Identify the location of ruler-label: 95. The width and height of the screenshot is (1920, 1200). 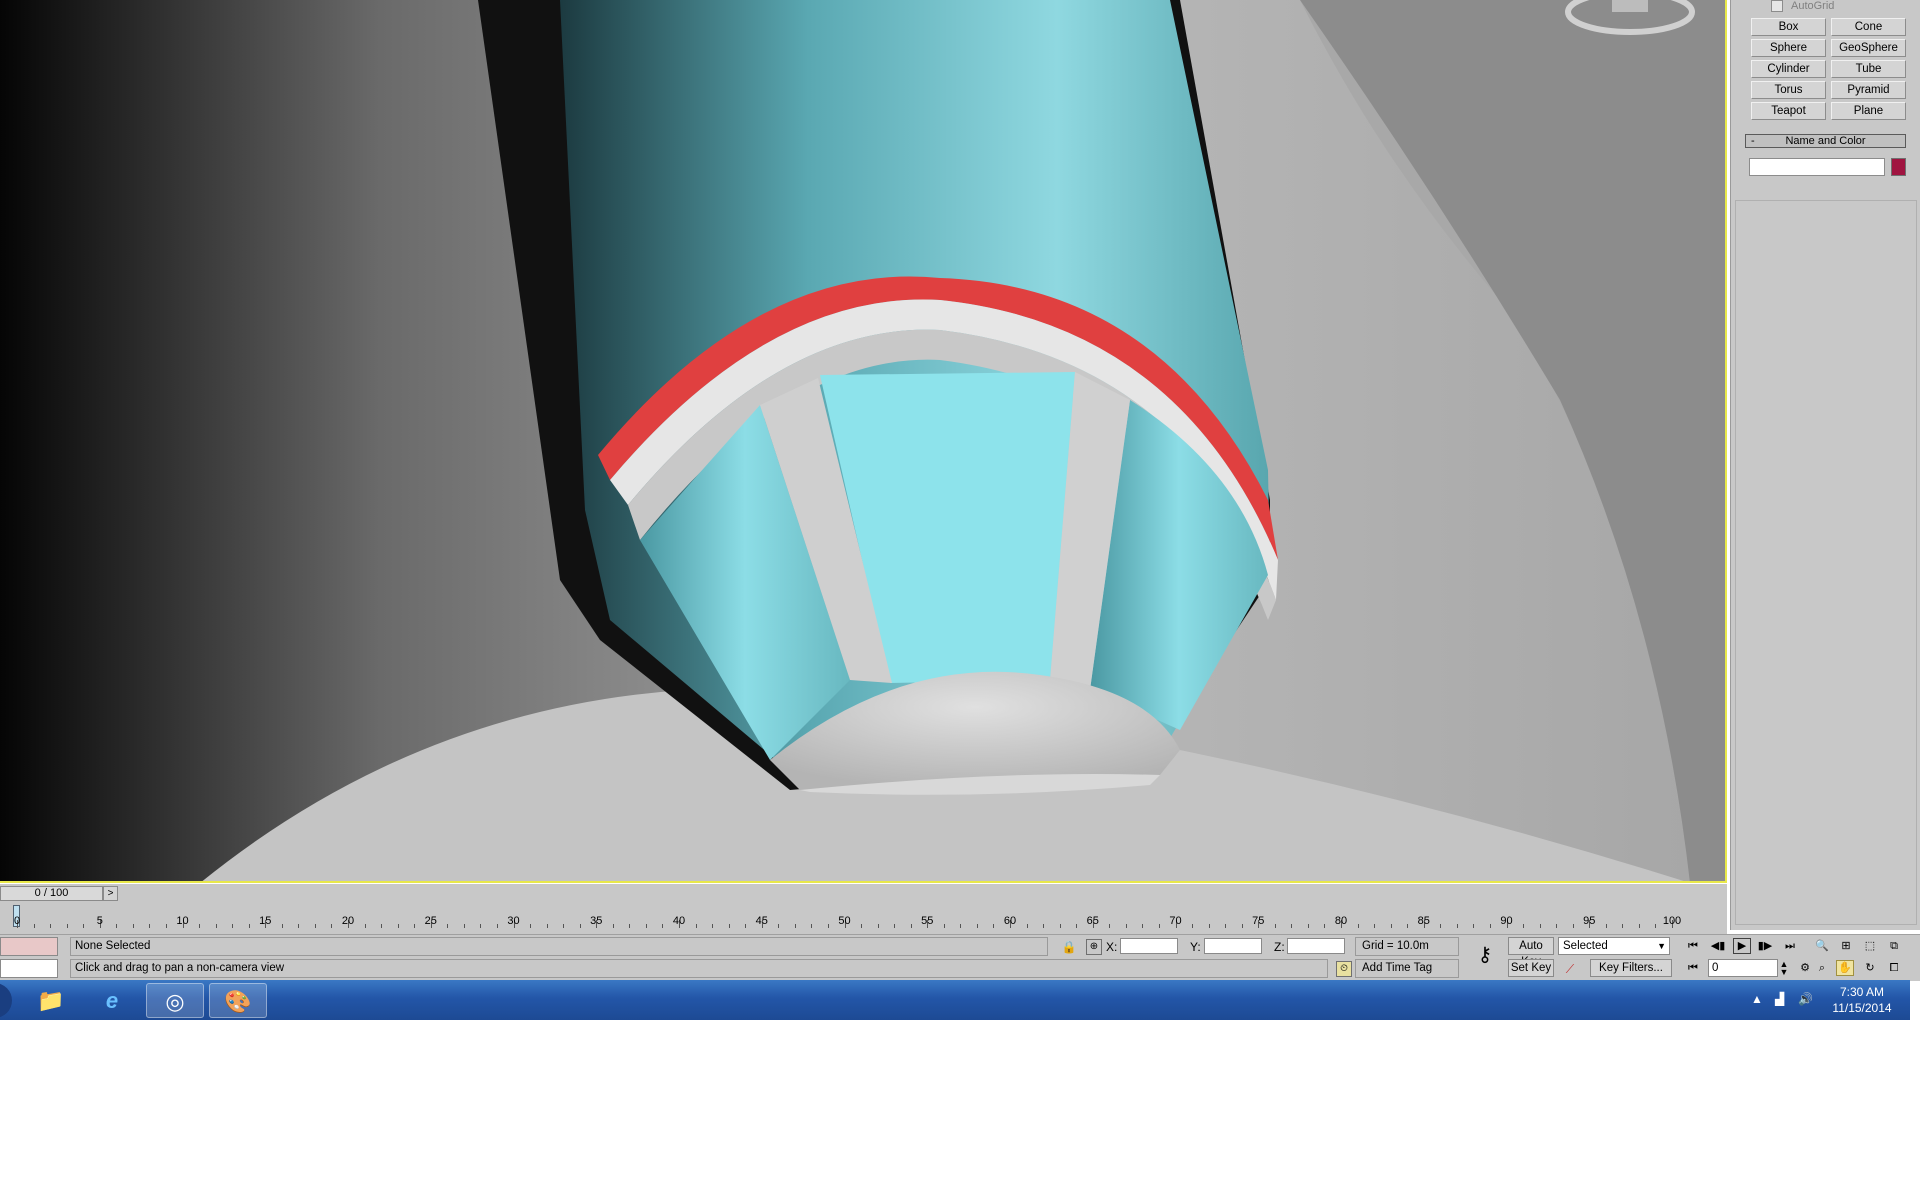
(1589, 921).